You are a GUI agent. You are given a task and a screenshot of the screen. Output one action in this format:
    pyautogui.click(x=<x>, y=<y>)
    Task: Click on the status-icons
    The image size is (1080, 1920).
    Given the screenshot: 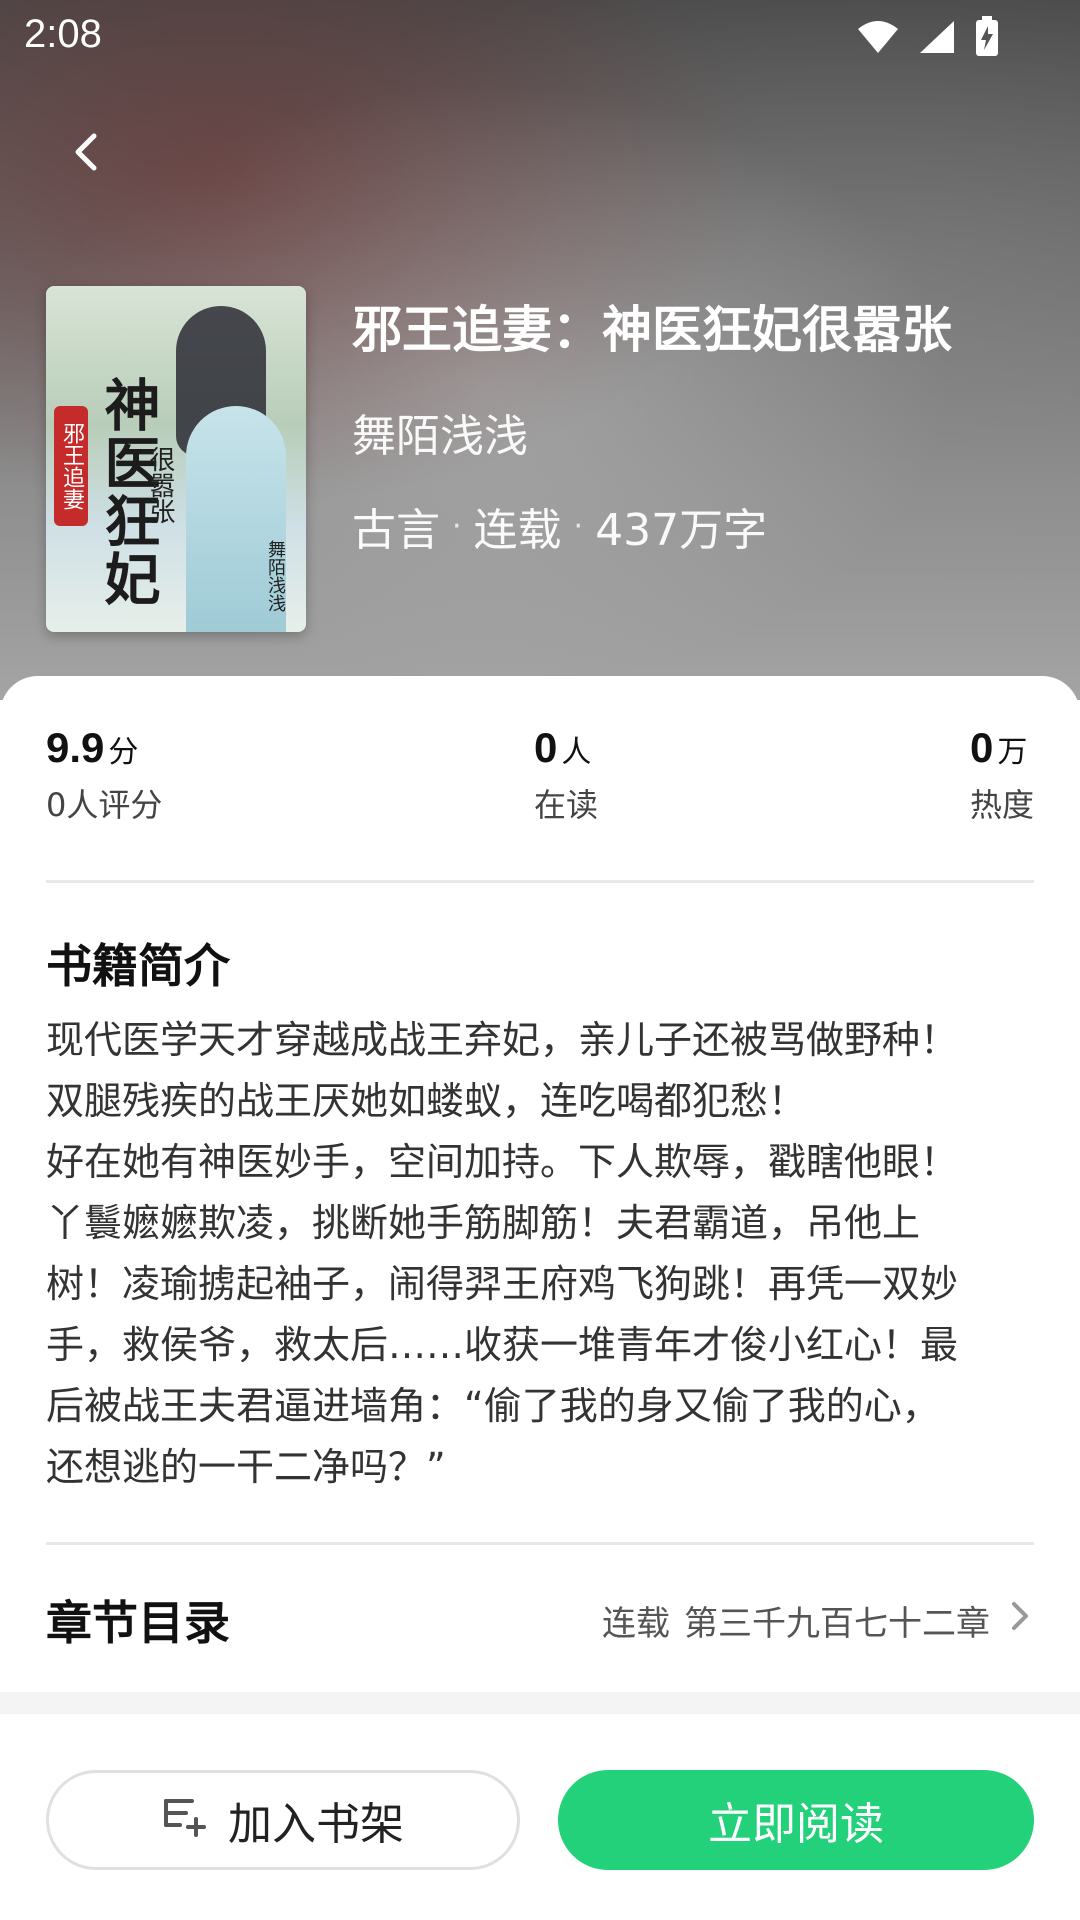 What is the action you would take?
    pyautogui.click(x=928, y=39)
    